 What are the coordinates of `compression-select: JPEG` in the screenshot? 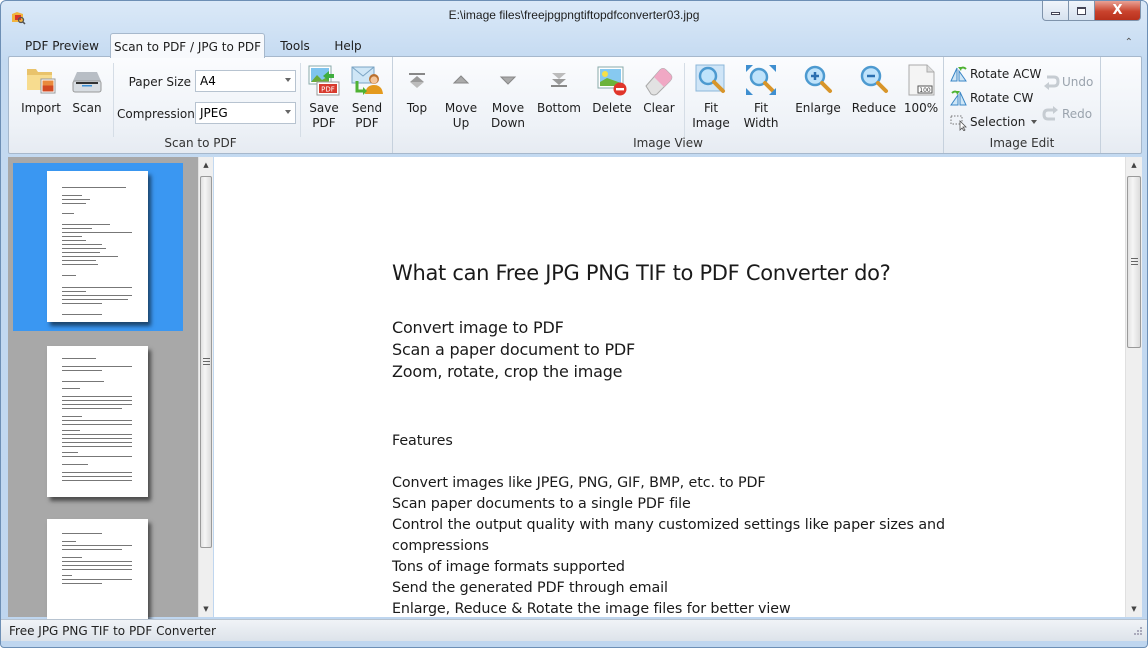 It's located at (245, 113).